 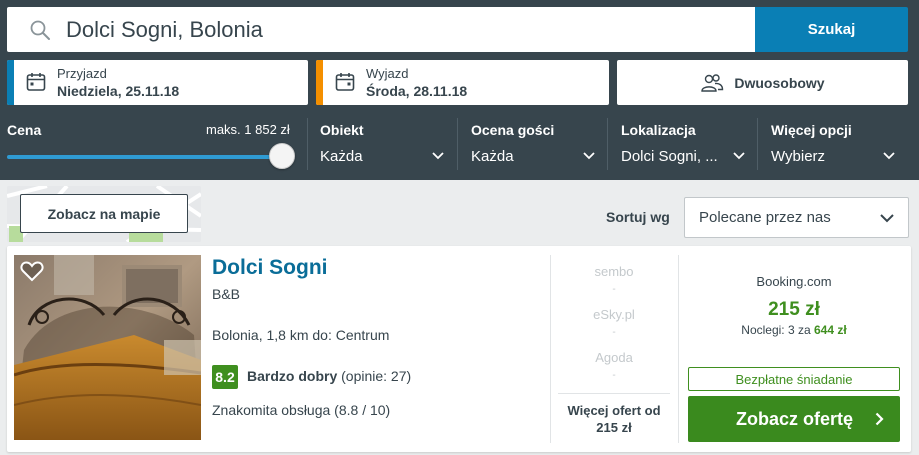 What do you see at coordinates (614, 419) in the screenshot?
I see `more-offers-link: Więcej ofert od 215 zł` at bounding box center [614, 419].